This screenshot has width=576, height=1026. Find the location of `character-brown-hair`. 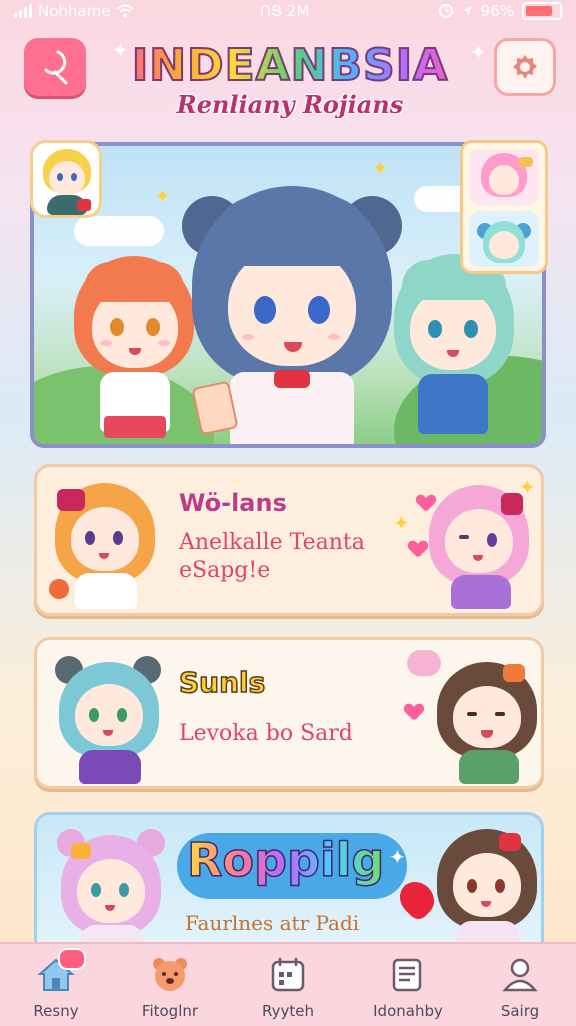

character-brown-hair is located at coordinates (487, 722).